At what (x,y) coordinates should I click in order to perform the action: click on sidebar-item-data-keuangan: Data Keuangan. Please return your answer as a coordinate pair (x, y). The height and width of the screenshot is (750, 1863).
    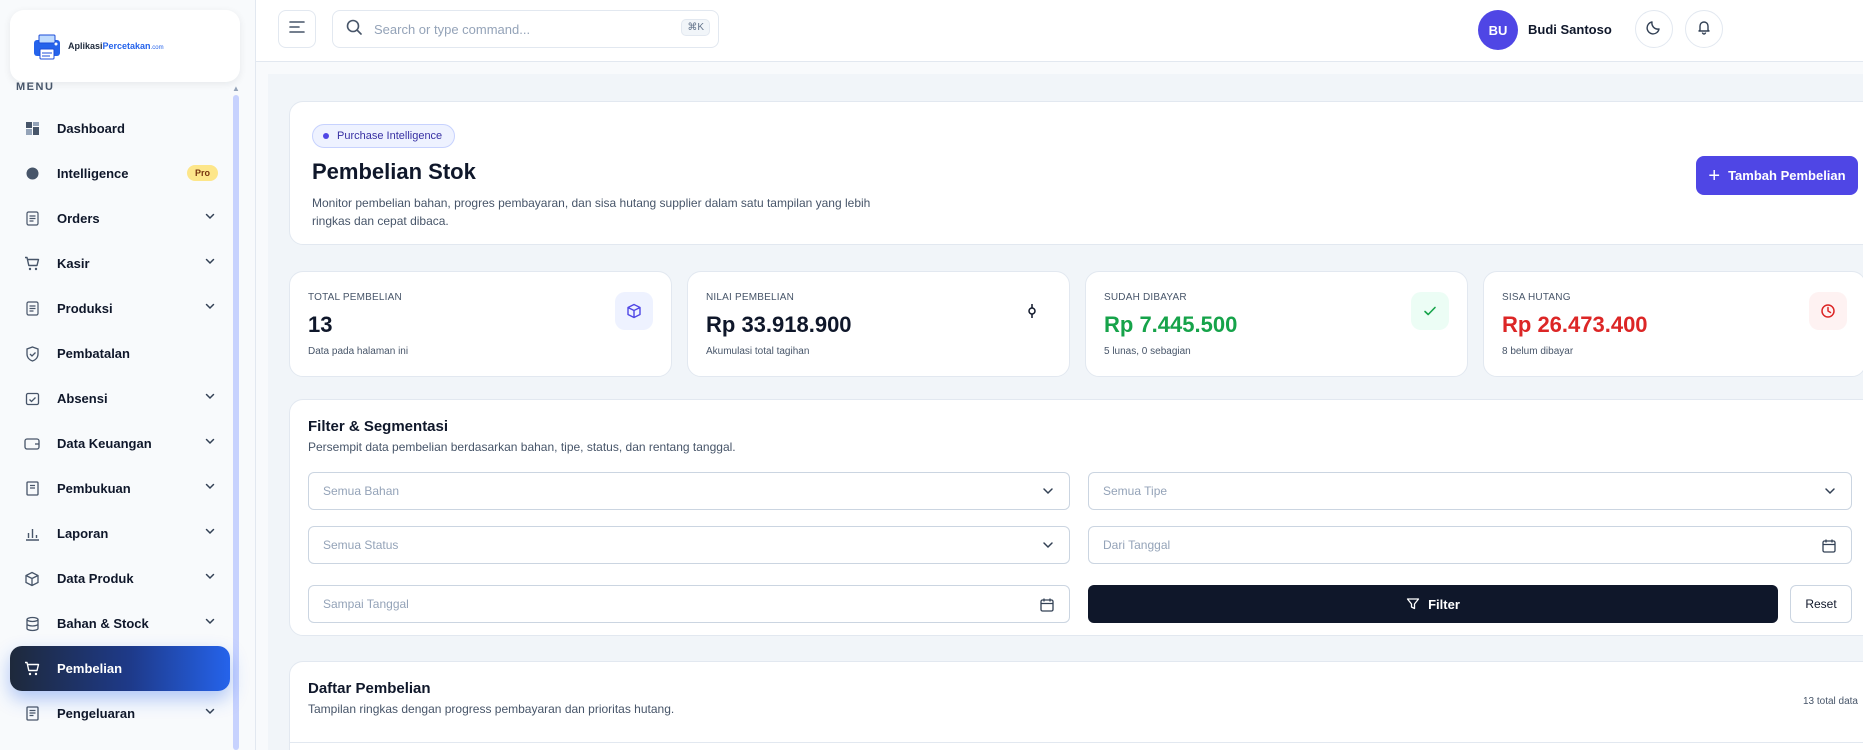
    Looking at the image, I should click on (120, 443).